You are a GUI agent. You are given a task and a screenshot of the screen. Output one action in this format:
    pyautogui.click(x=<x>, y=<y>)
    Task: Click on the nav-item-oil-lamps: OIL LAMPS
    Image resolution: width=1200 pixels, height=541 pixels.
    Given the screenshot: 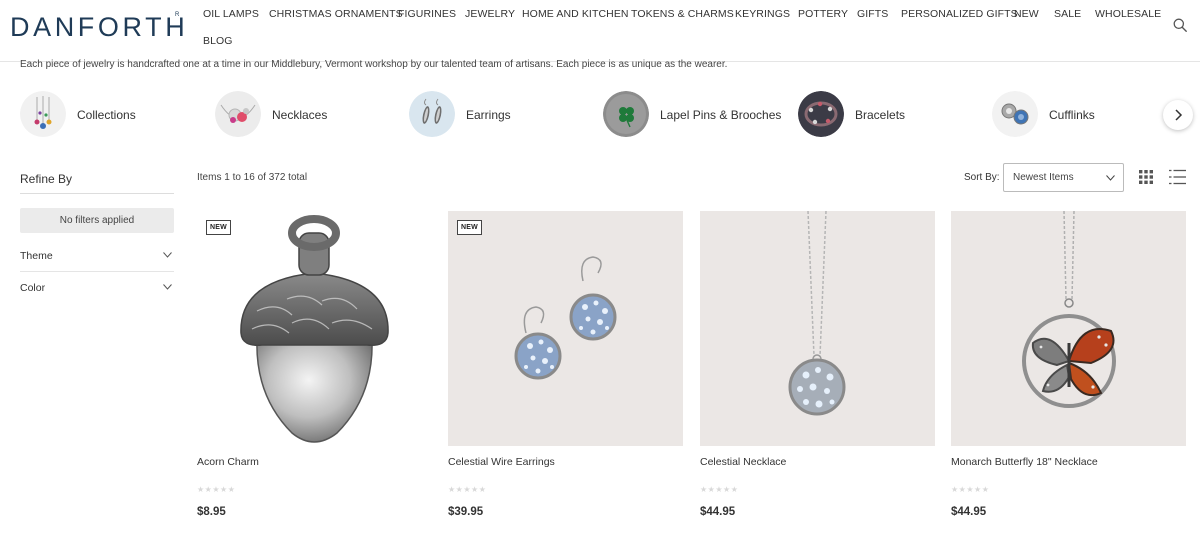 What is the action you would take?
    pyautogui.click(x=231, y=14)
    